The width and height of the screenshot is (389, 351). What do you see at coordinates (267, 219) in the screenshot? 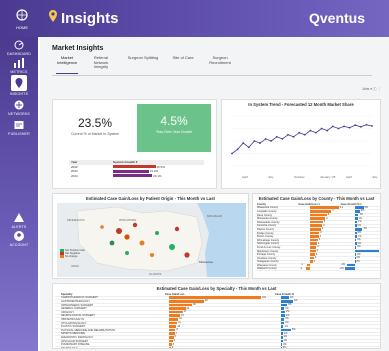
I see `county-name: Marquette County` at bounding box center [267, 219].